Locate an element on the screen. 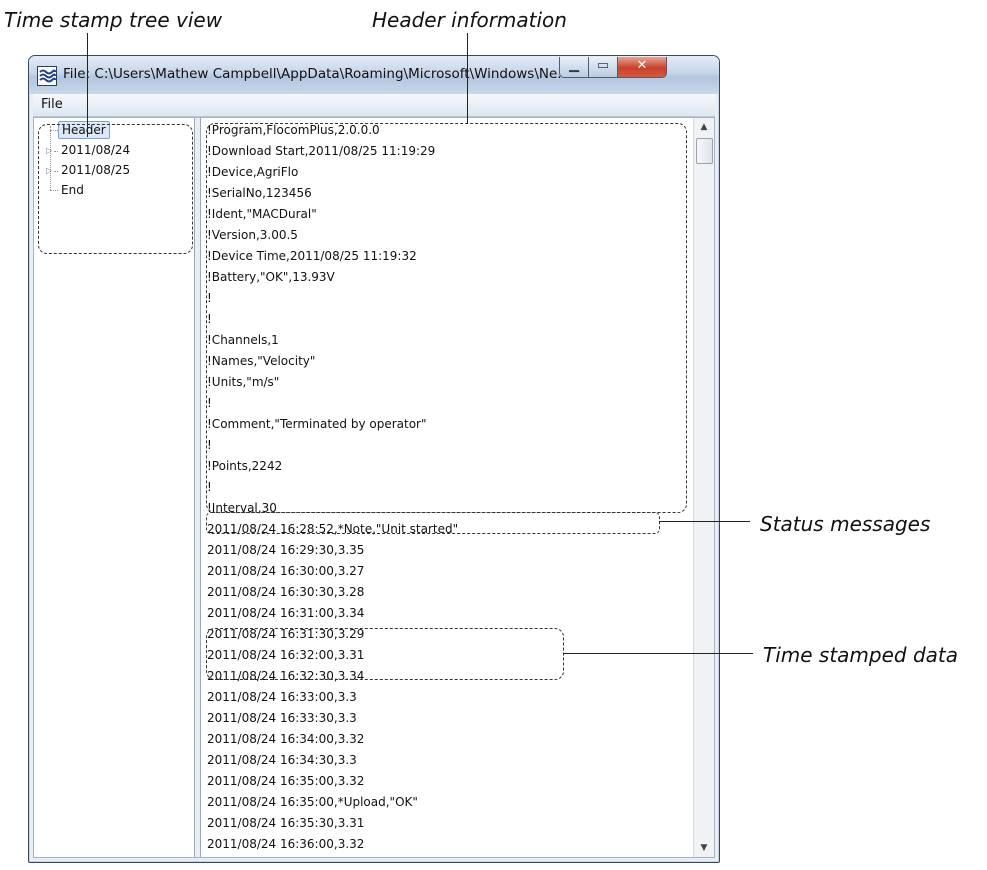 The width and height of the screenshot is (987, 870). vertical-scrollbar: ▲ ▼ is located at coordinates (703, 487).